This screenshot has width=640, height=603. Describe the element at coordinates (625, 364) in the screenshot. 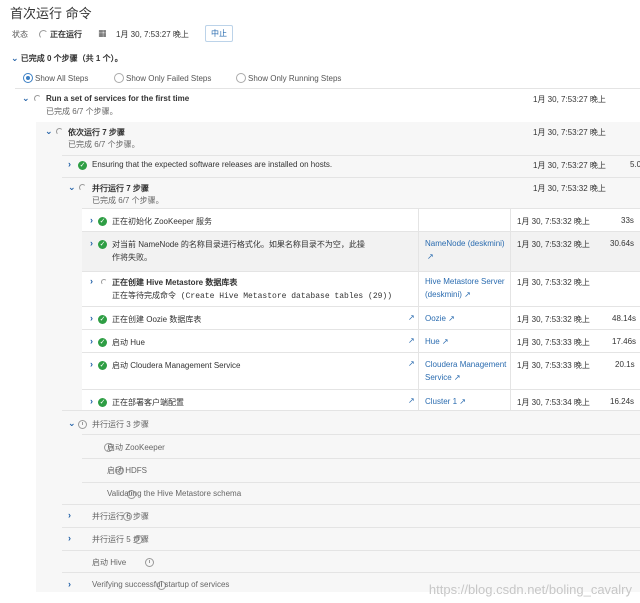

I see `step-duration: 20.1s` at that location.